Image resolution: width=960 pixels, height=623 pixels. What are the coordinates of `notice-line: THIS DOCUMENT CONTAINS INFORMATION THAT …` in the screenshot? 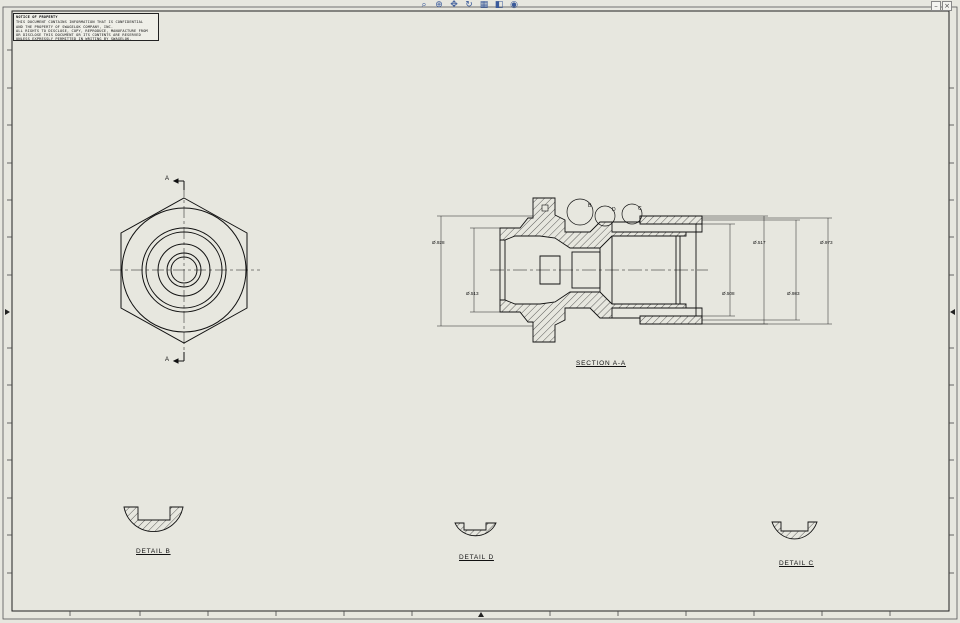 It's located at (80, 22).